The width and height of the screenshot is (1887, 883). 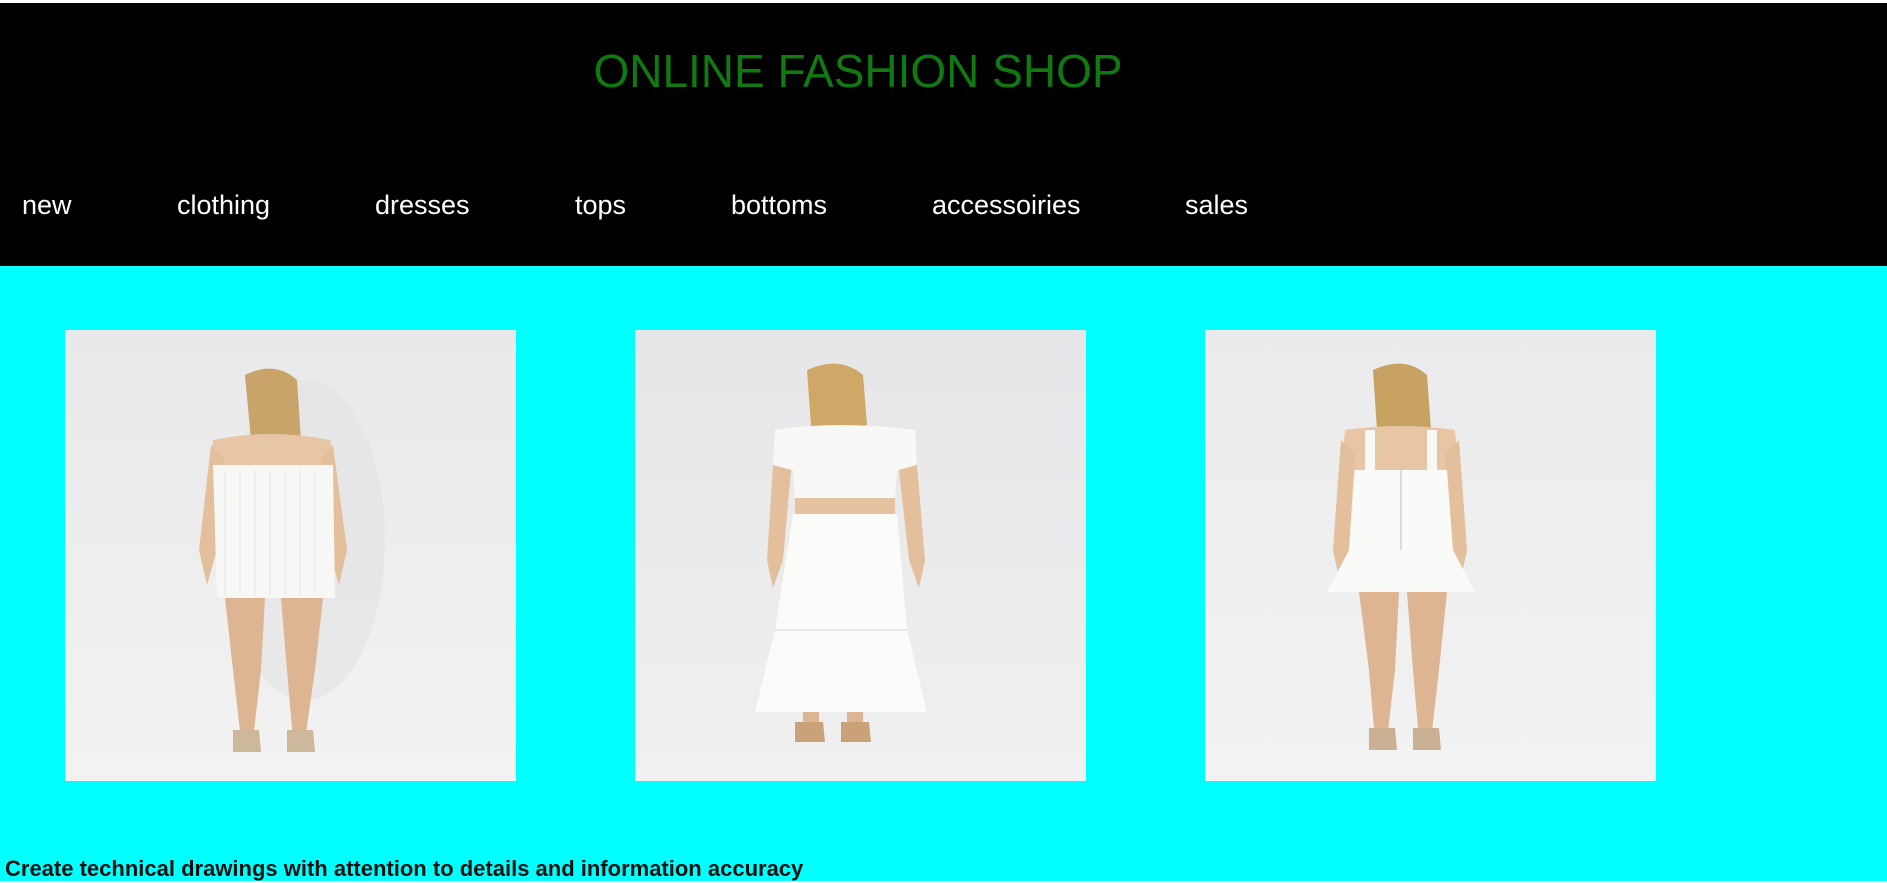 I want to click on nav-item-bottoms: bottoms, so click(x=779, y=205).